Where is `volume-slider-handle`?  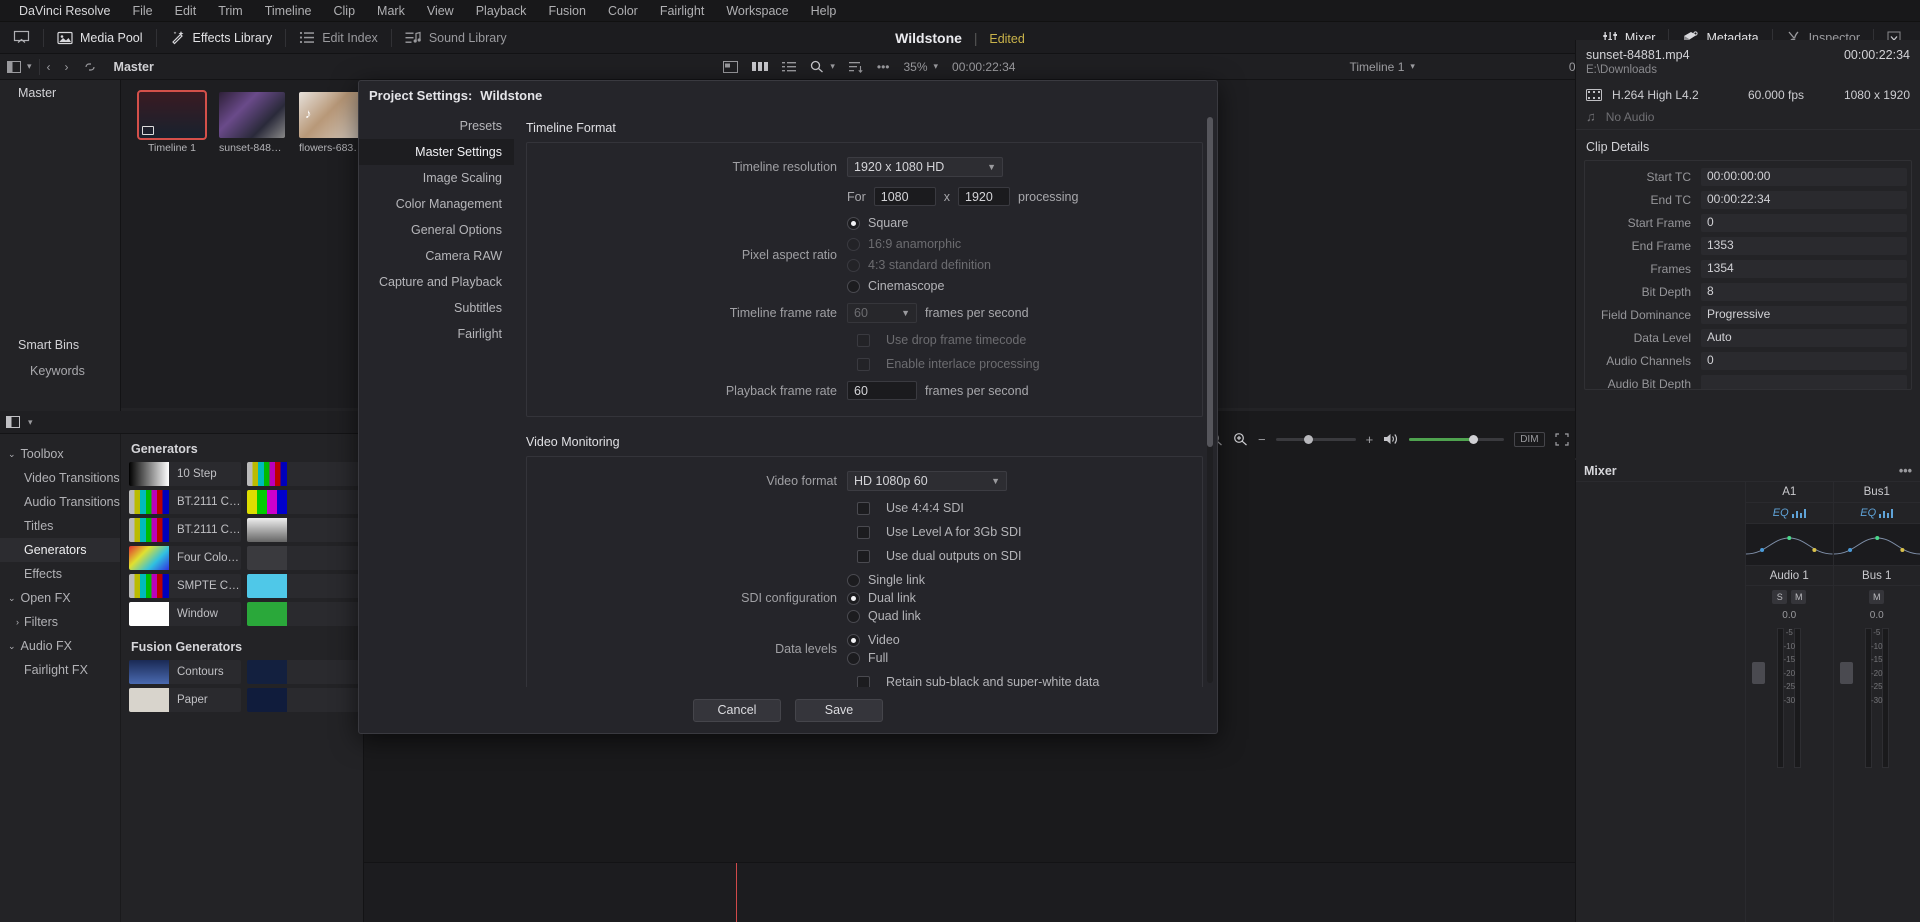 volume-slider-handle is located at coordinates (1474, 439).